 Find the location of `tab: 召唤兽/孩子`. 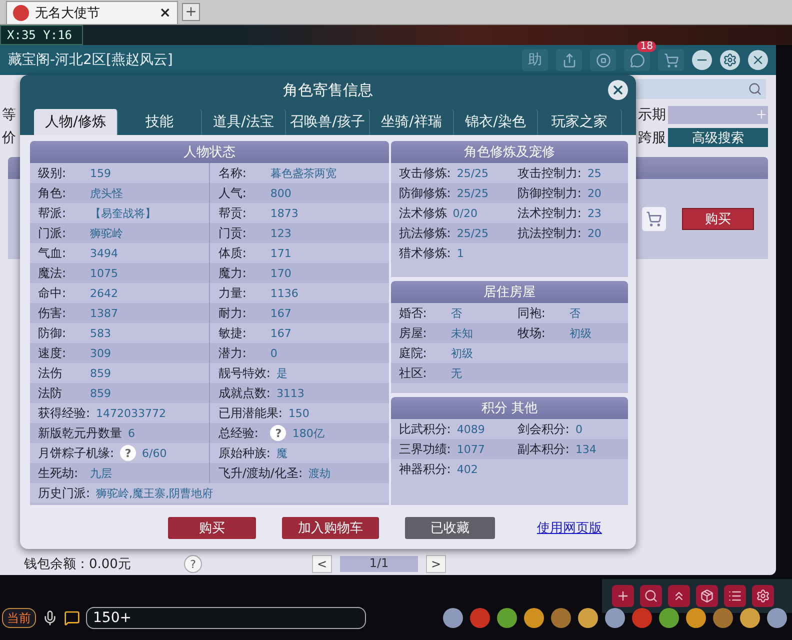

tab: 召唤兽/孩子 is located at coordinates (328, 122).